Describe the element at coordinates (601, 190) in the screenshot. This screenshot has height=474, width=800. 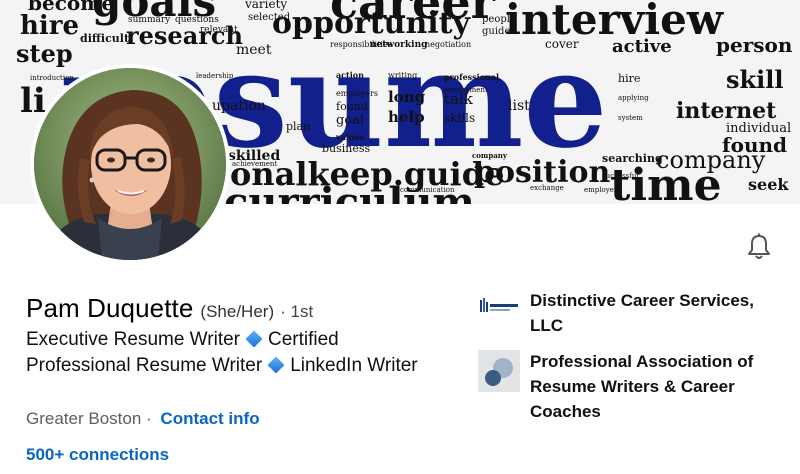
I see `svg-text: employer` at that location.